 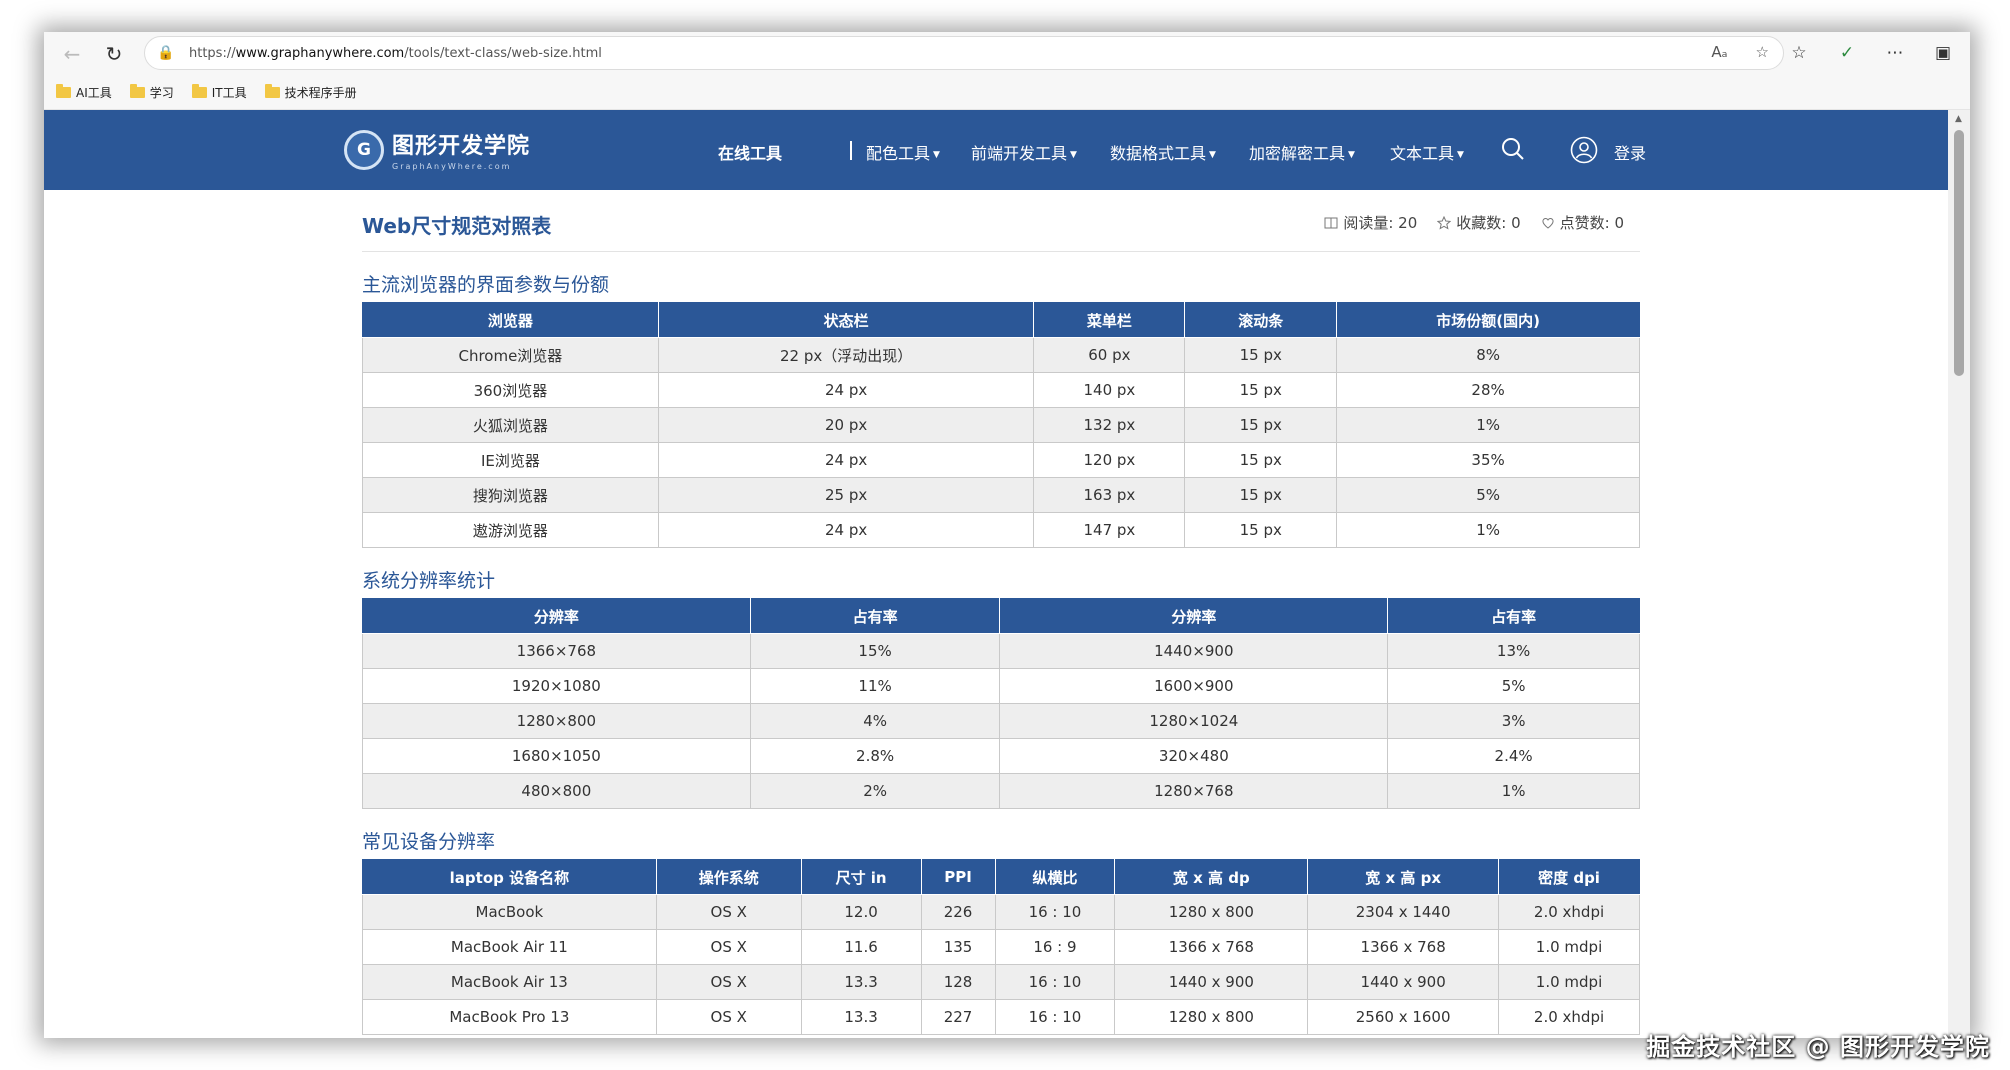 I want to click on search-icon, so click(x=1513, y=149).